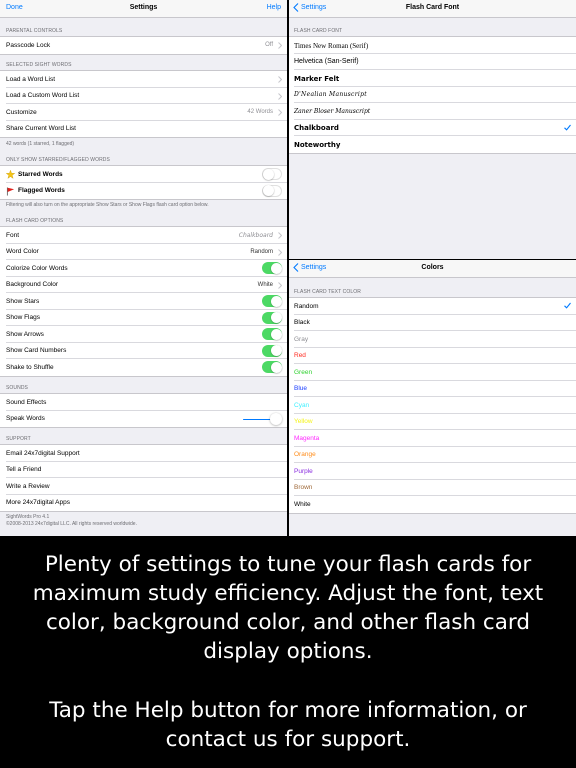 The height and width of the screenshot is (768, 576). What do you see at coordinates (146, 503) in the screenshot?
I see `more-apps-row: More 24x7digital Apps` at bounding box center [146, 503].